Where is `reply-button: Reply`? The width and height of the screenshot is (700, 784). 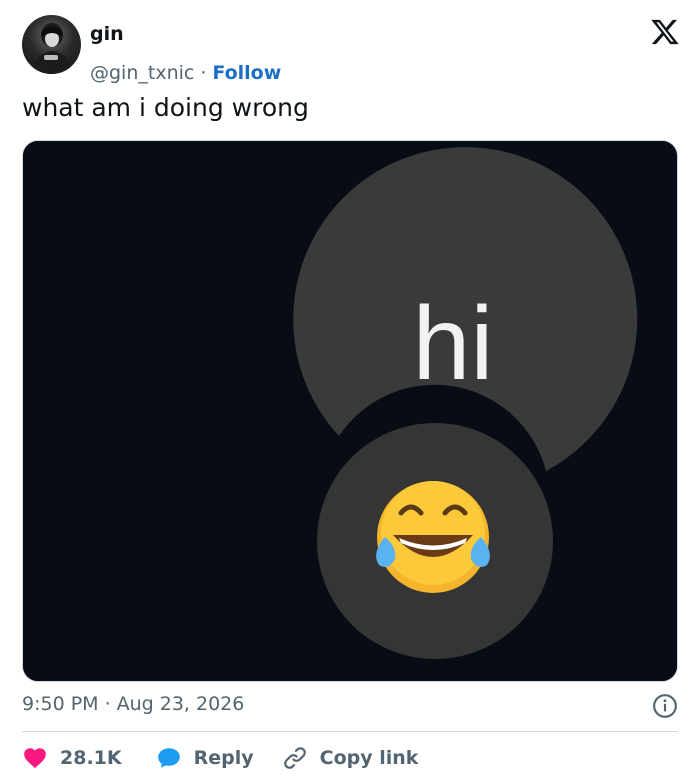 reply-button: Reply is located at coordinates (205, 758).